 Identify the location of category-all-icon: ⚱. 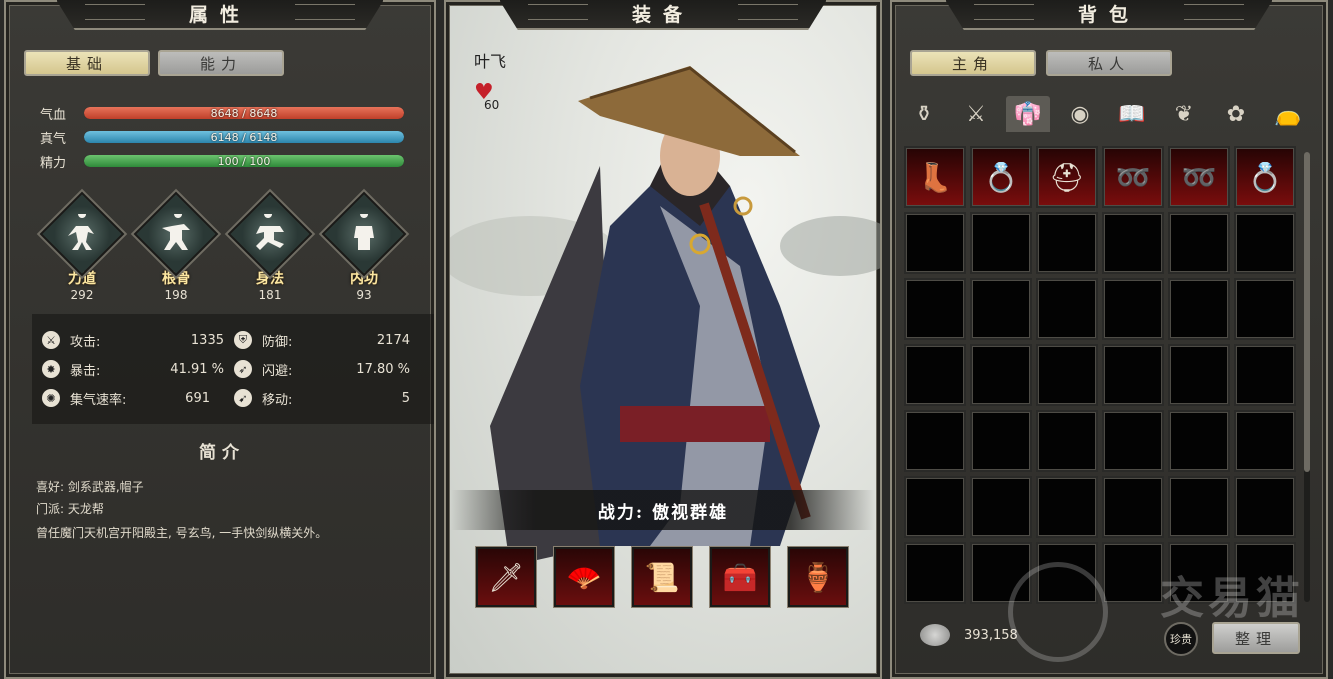
(924, 114).